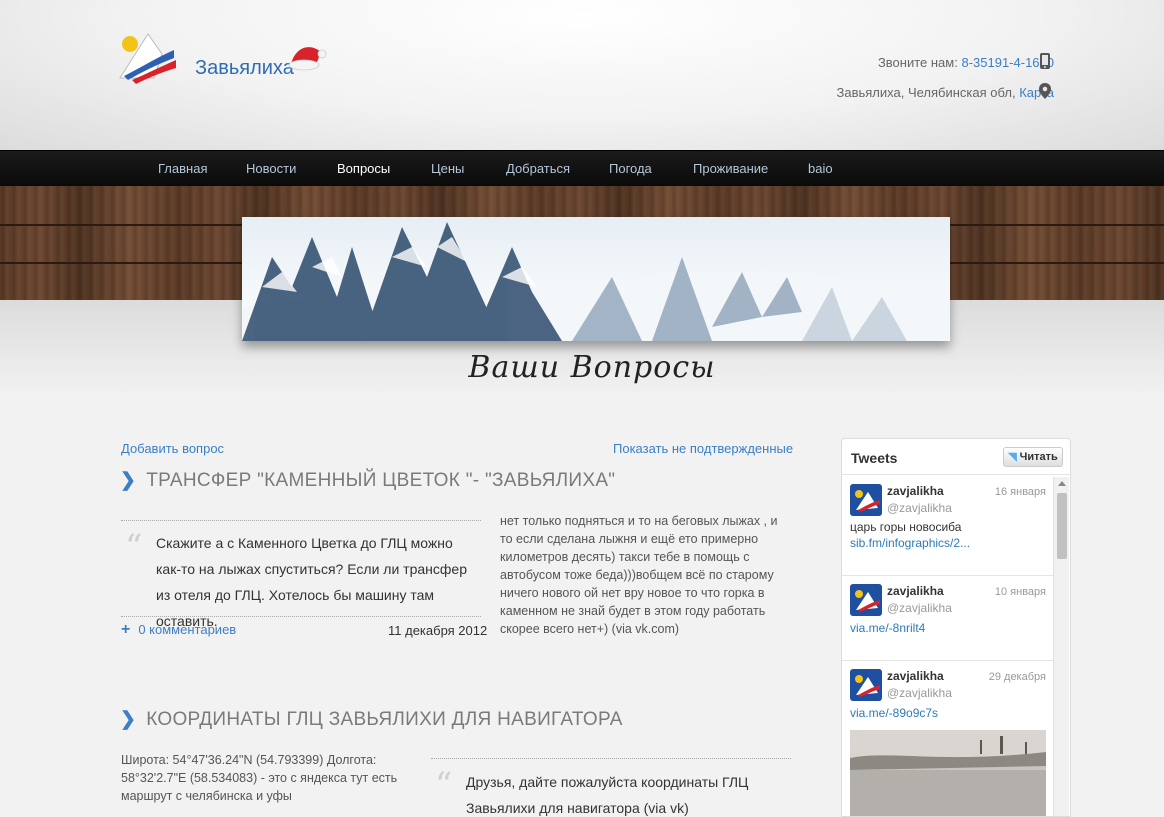 This screenshot has height=817, width=1164. I want to click on comments-link: +0 комментариев, so click(178, 630).